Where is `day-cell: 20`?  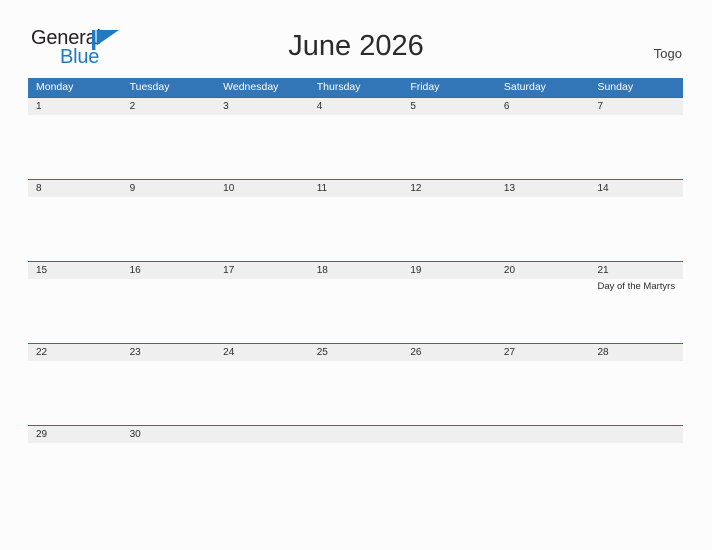 day-cell: 20 is located at coordinates (543, 302).